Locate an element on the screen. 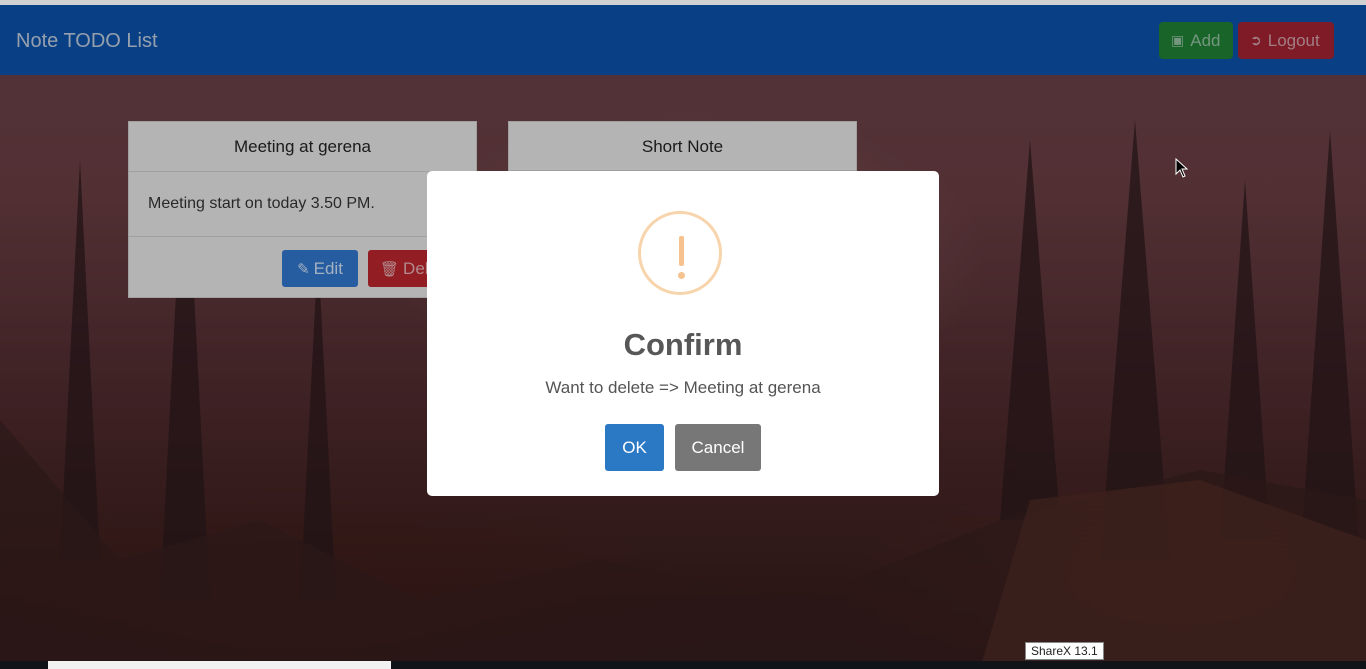 The image size is (1366, 669). warning-icon-dot is located at coordinates (681, 275).